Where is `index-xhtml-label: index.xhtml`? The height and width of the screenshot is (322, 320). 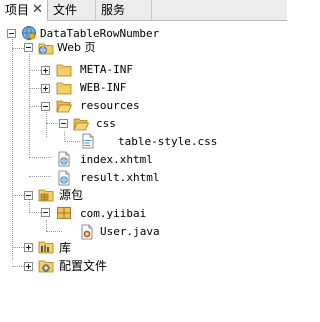 index-xhtml-label: index.xhtml is located at coordinates (116, 159).